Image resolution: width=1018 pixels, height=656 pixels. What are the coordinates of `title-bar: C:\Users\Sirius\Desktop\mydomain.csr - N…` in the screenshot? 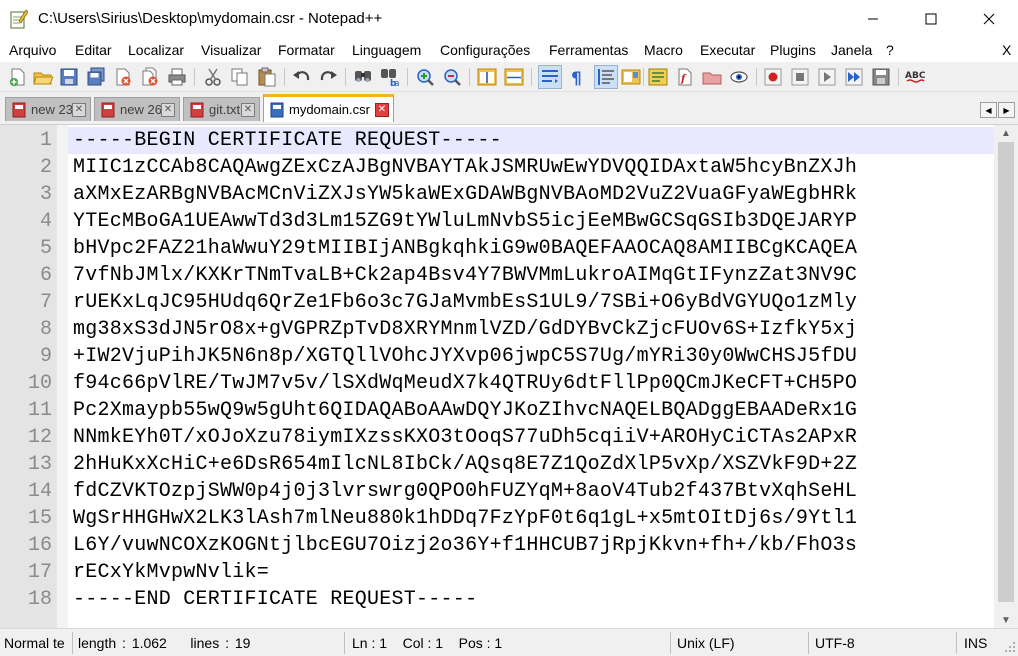 It's located at (509, 19).